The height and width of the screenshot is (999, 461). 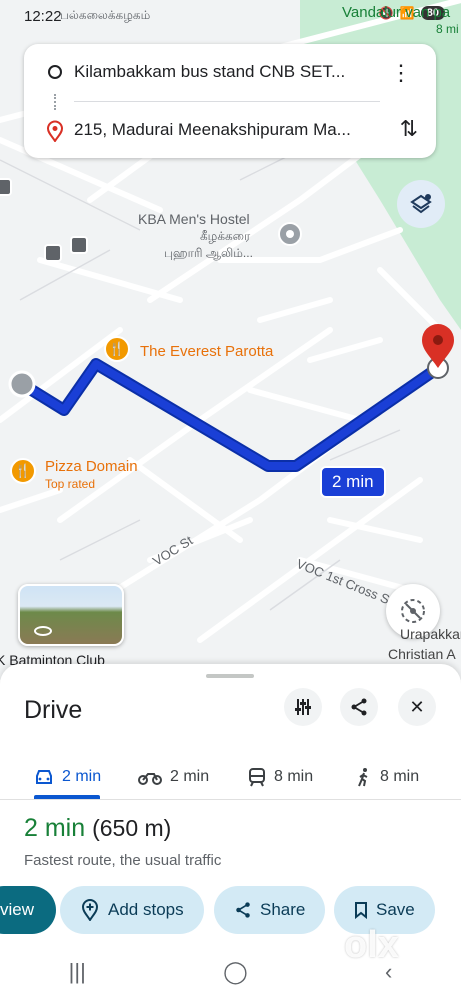 What do you see at coordinates (132, 828) in the screenshot?
I see `route-distance: (650 m)` at bounding box center [132, 828].